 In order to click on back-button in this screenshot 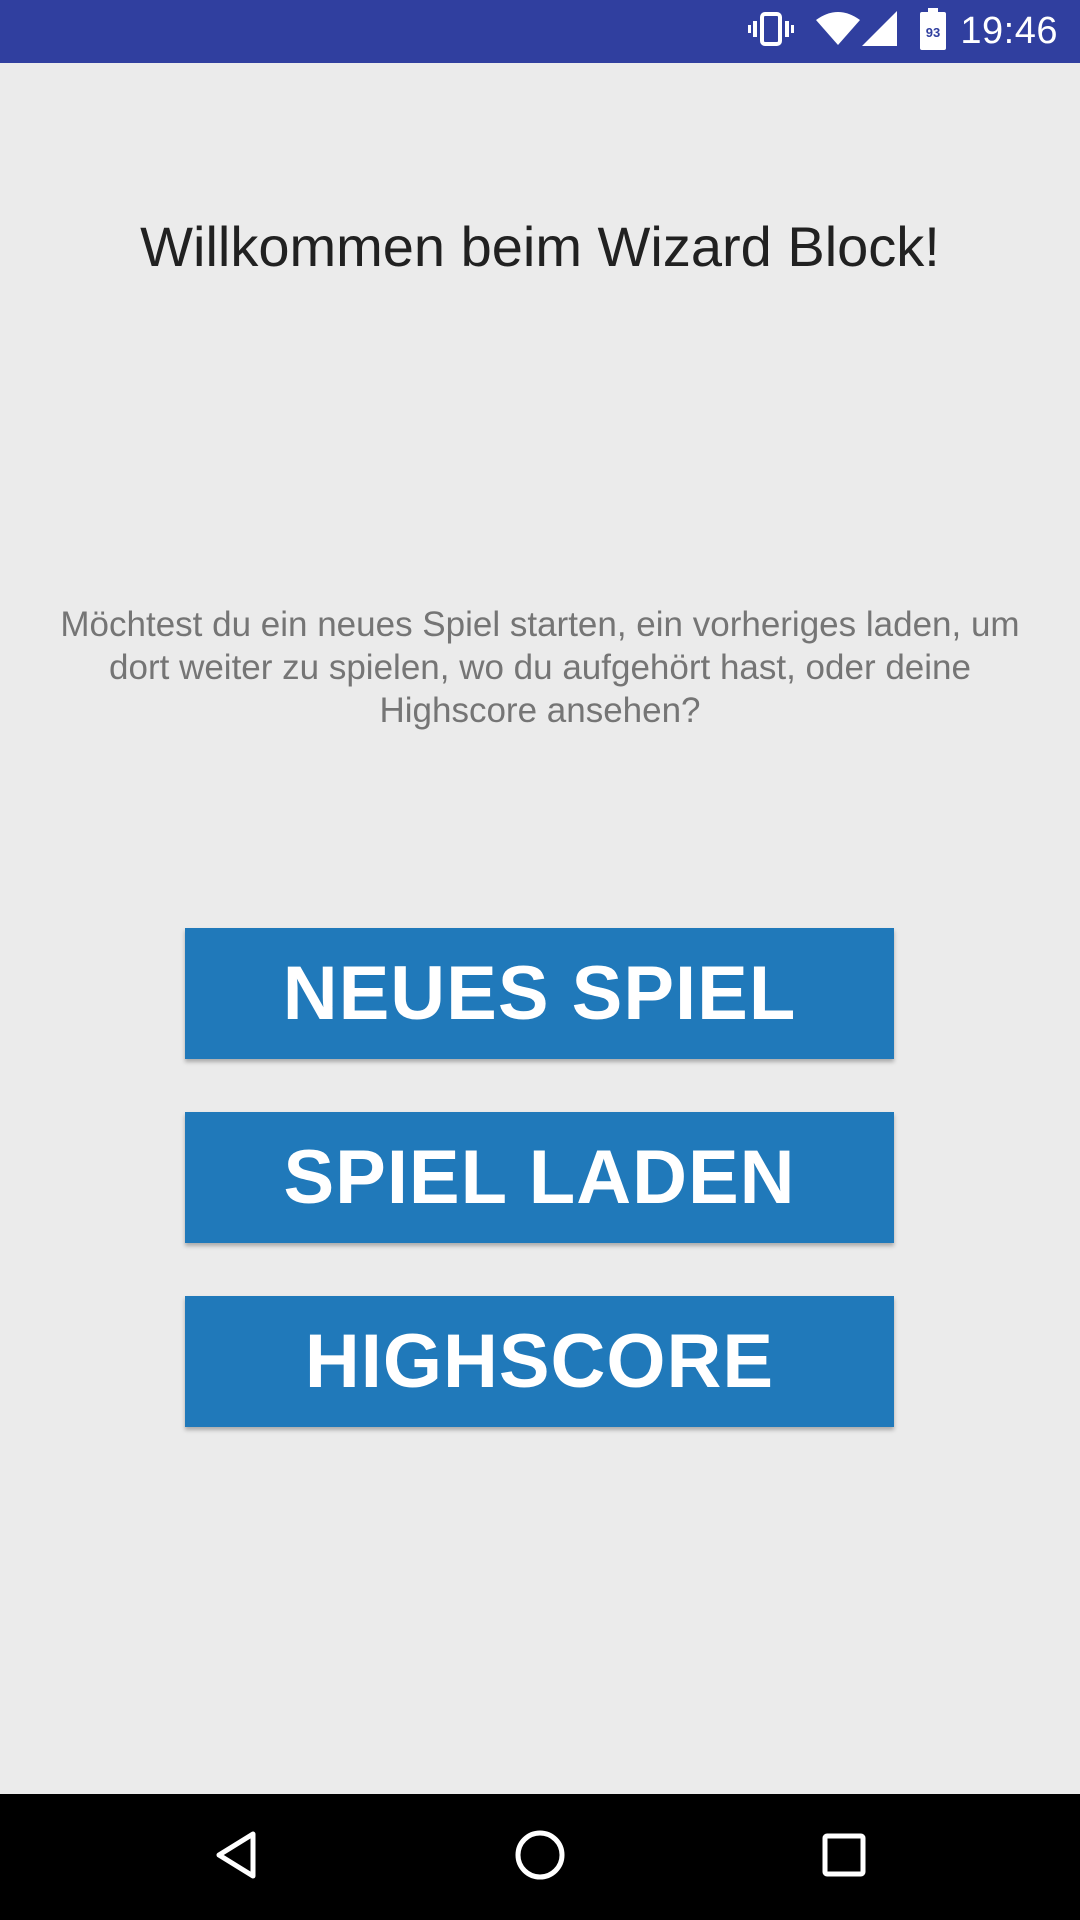, I will do `click(236, 1857)`.